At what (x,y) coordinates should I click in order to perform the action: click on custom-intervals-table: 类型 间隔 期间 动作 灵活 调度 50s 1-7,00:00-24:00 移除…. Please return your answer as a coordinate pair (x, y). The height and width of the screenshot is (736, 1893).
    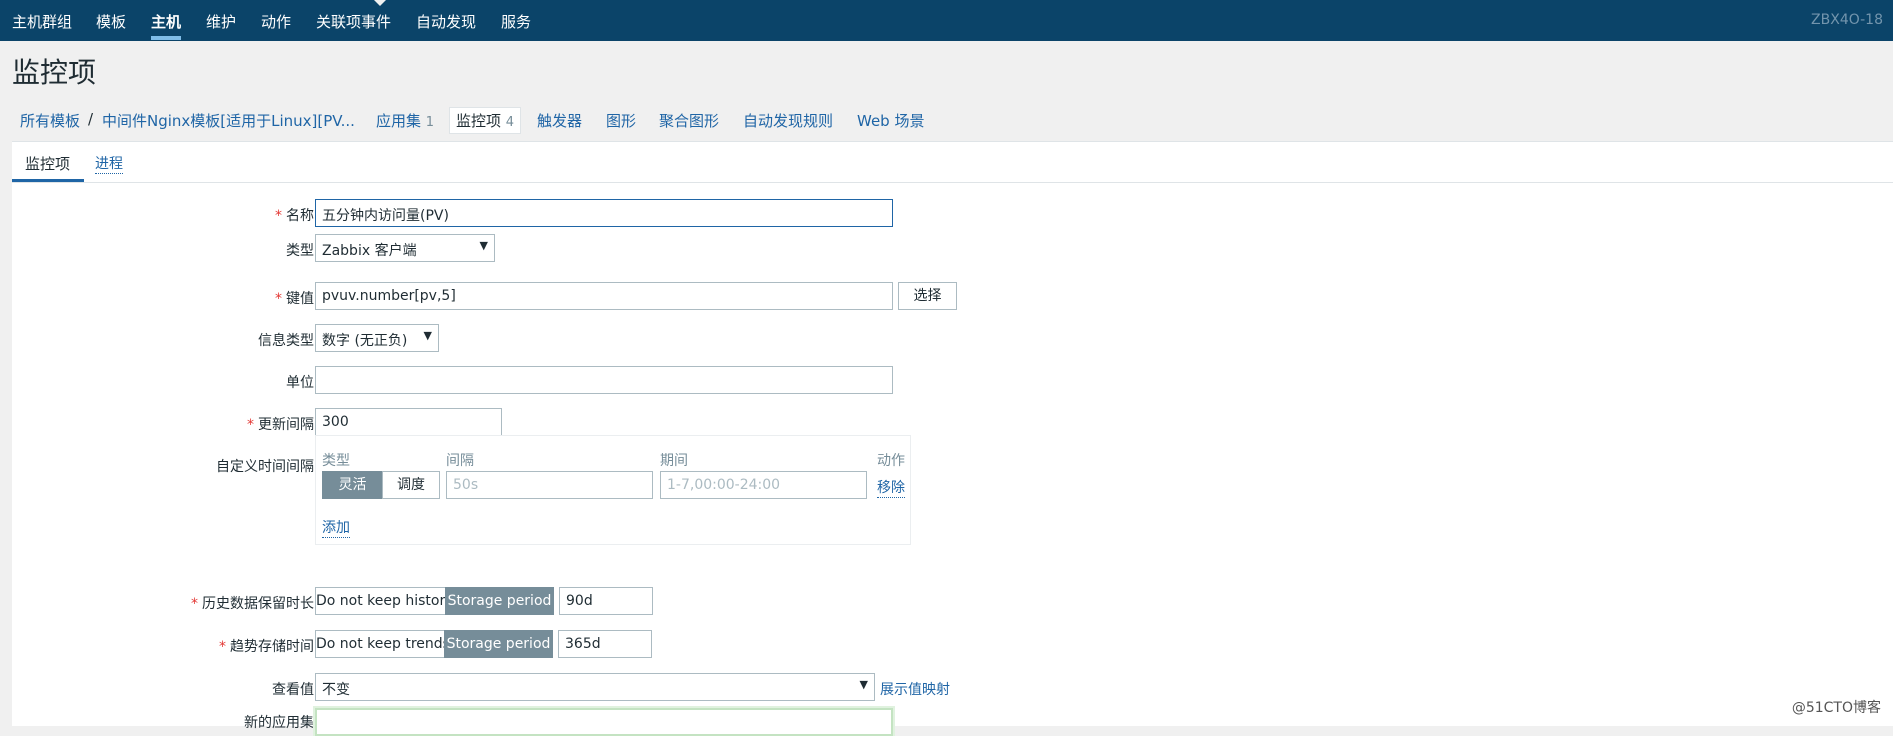
    Looking at the image, I should click on (613, 490).